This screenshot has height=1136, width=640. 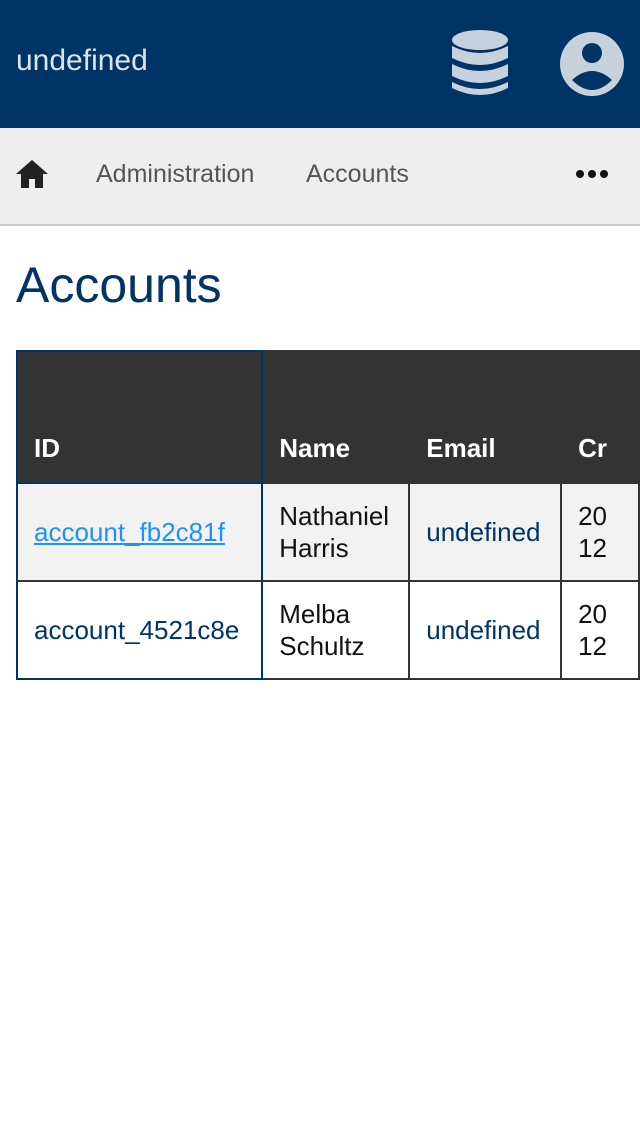 I want to click on more-horizontal-icon, so click(x=592, y=174).